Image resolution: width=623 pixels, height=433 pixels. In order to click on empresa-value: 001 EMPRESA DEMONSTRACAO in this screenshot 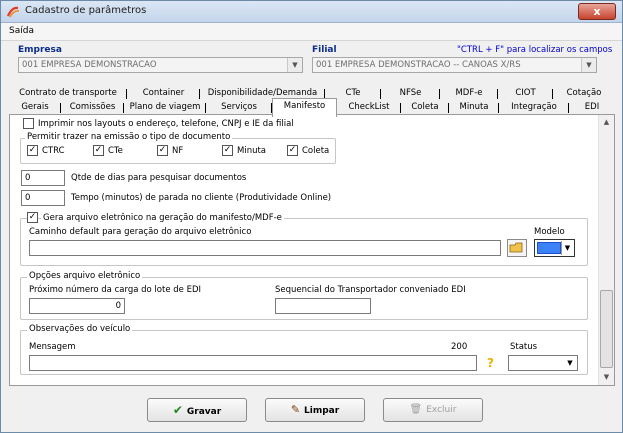, I will do `click(89, 65)`.